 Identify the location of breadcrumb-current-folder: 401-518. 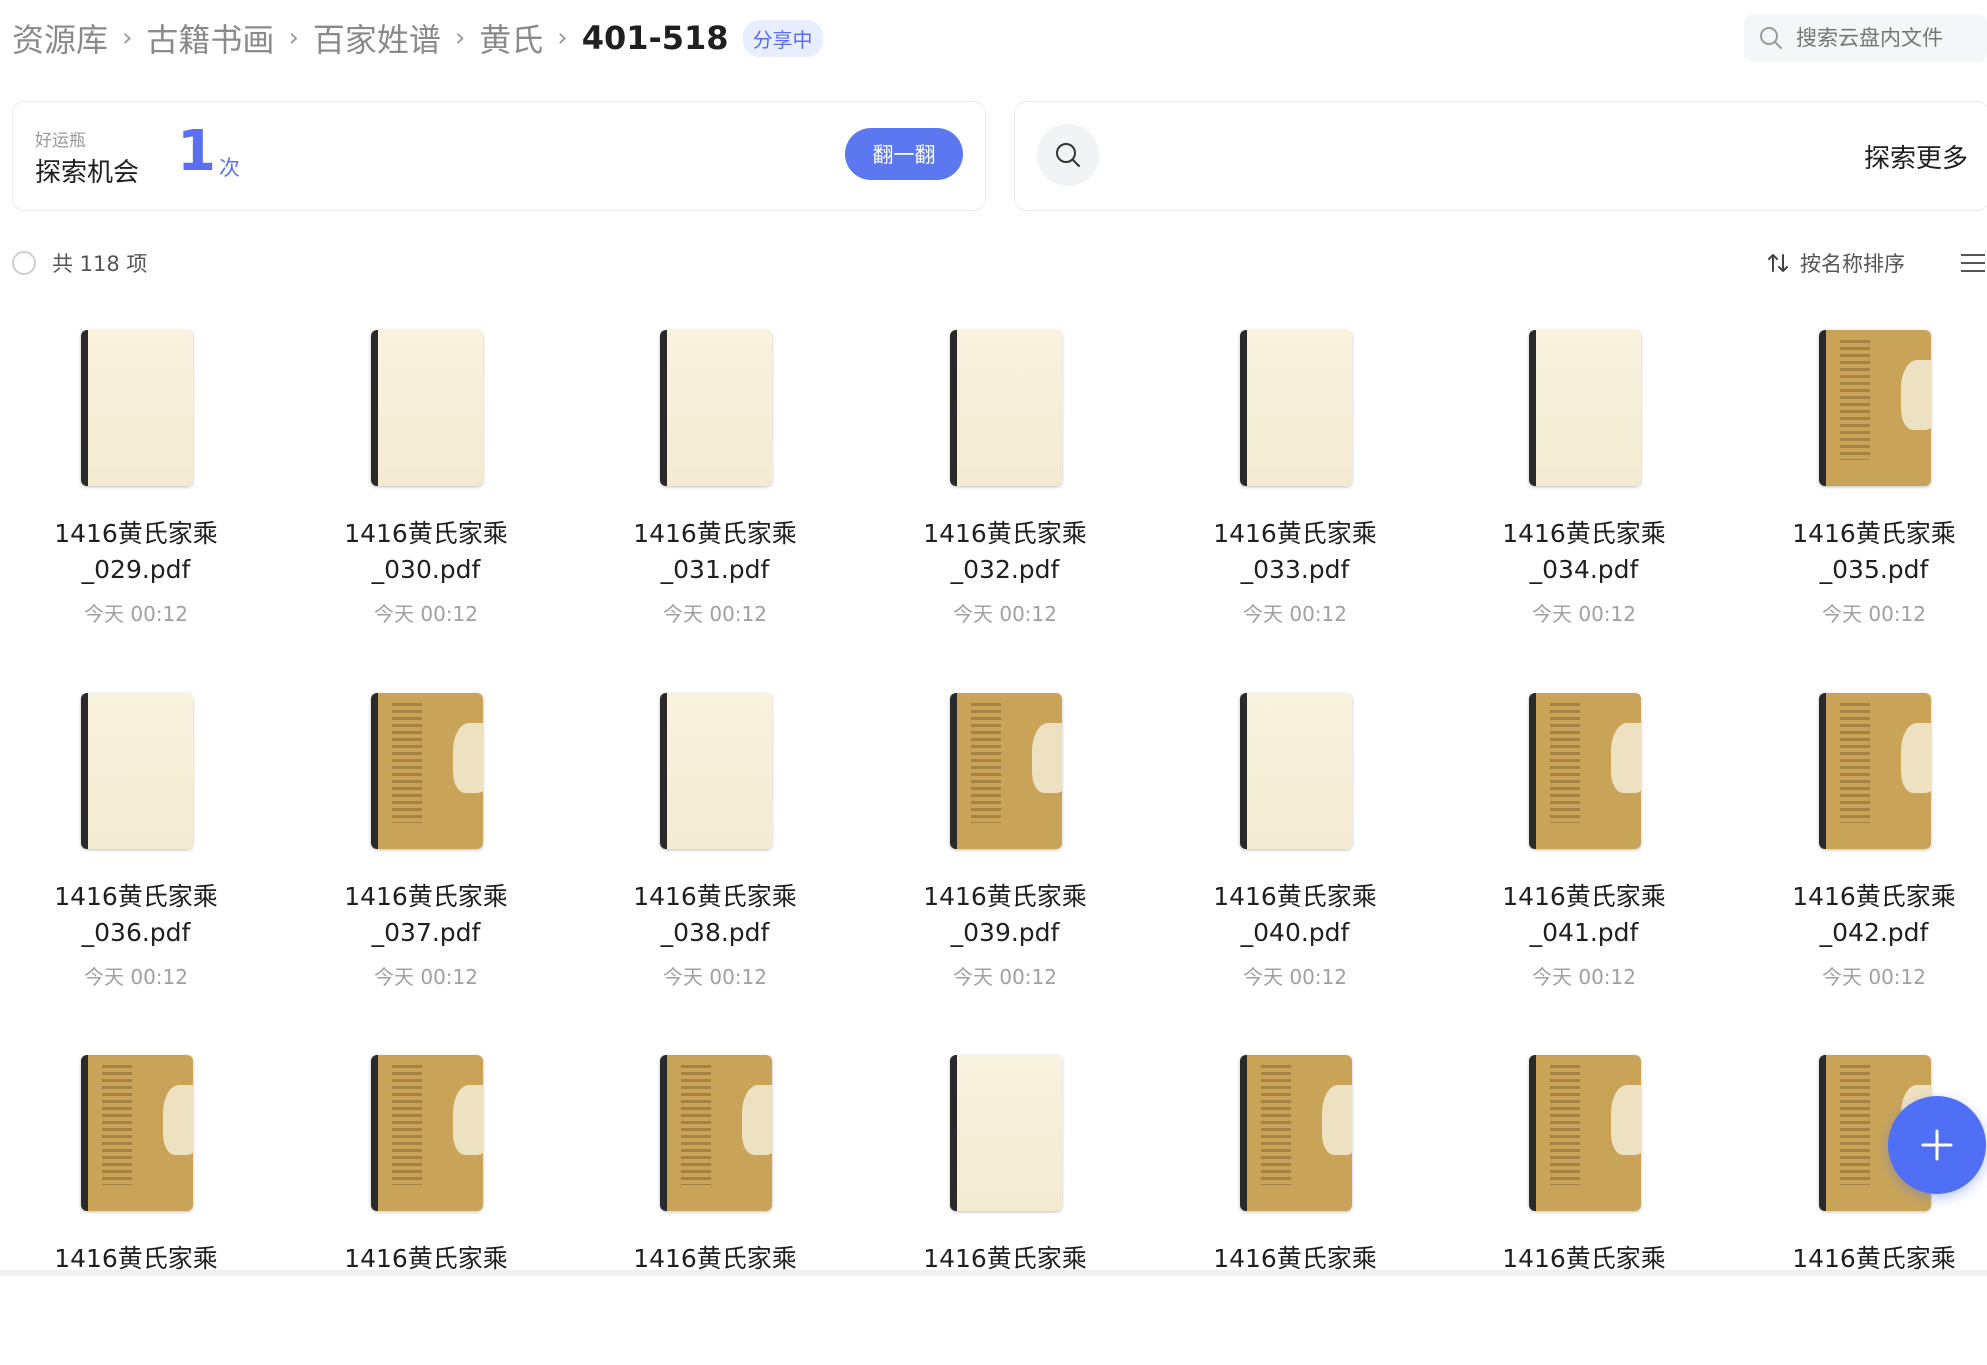
(655, 38).